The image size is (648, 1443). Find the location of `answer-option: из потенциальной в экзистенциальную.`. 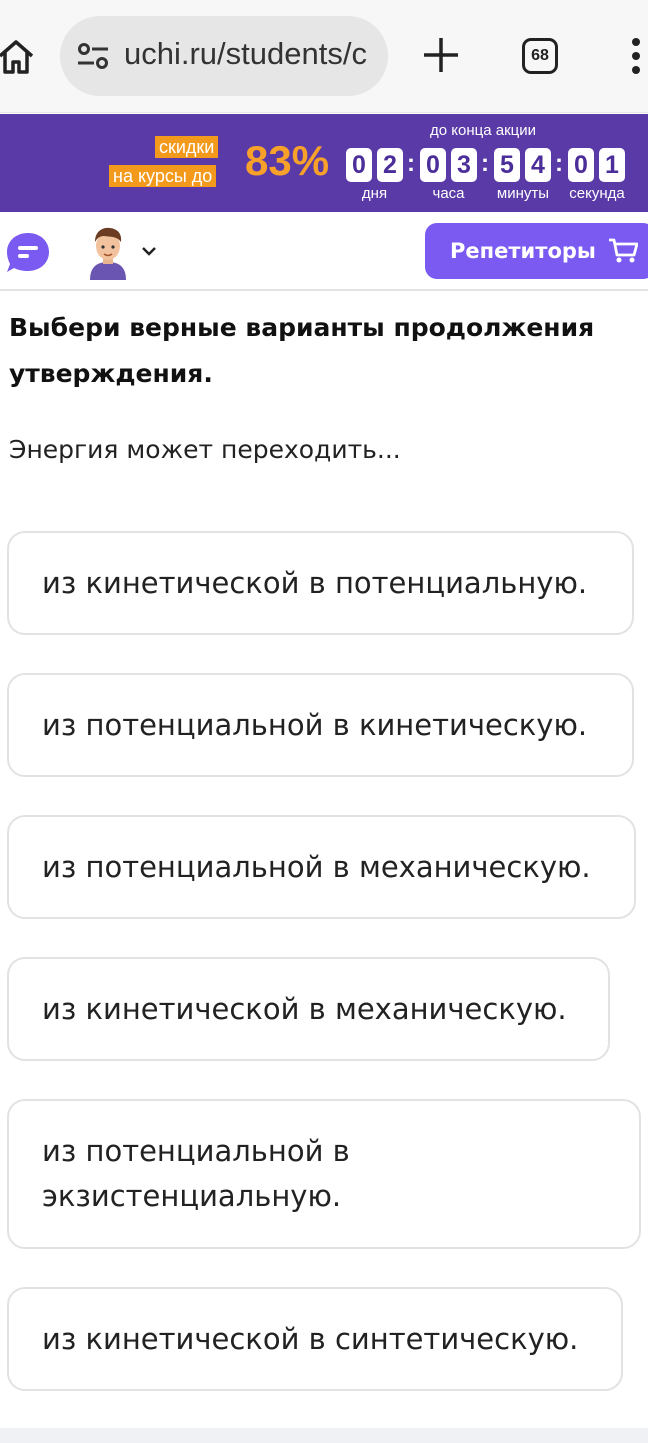

answer-option: из потенциальной в экзистенциальную. is located at coordinates (324, 1174).